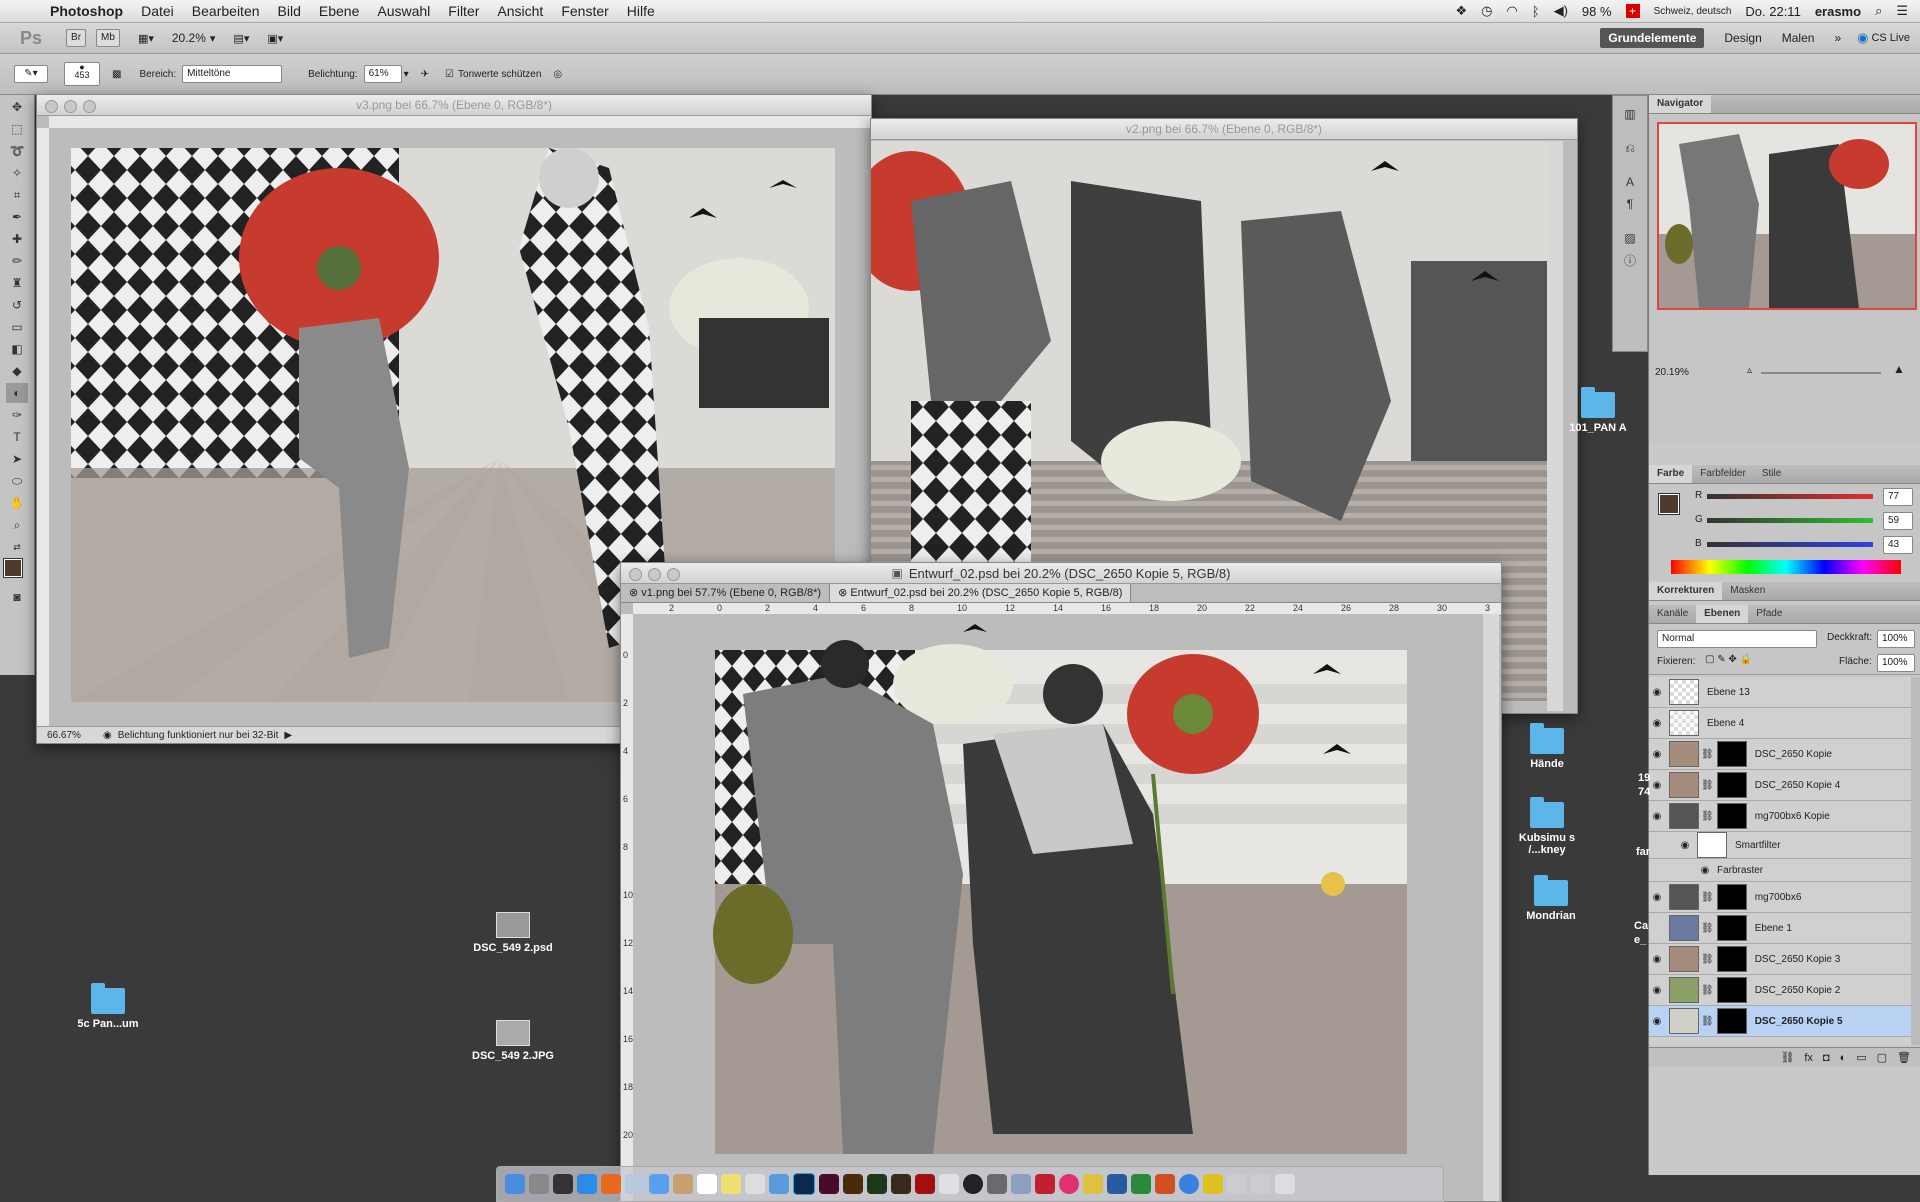  I want to click on healing-tool-icon: ✚, so click(17, 239).